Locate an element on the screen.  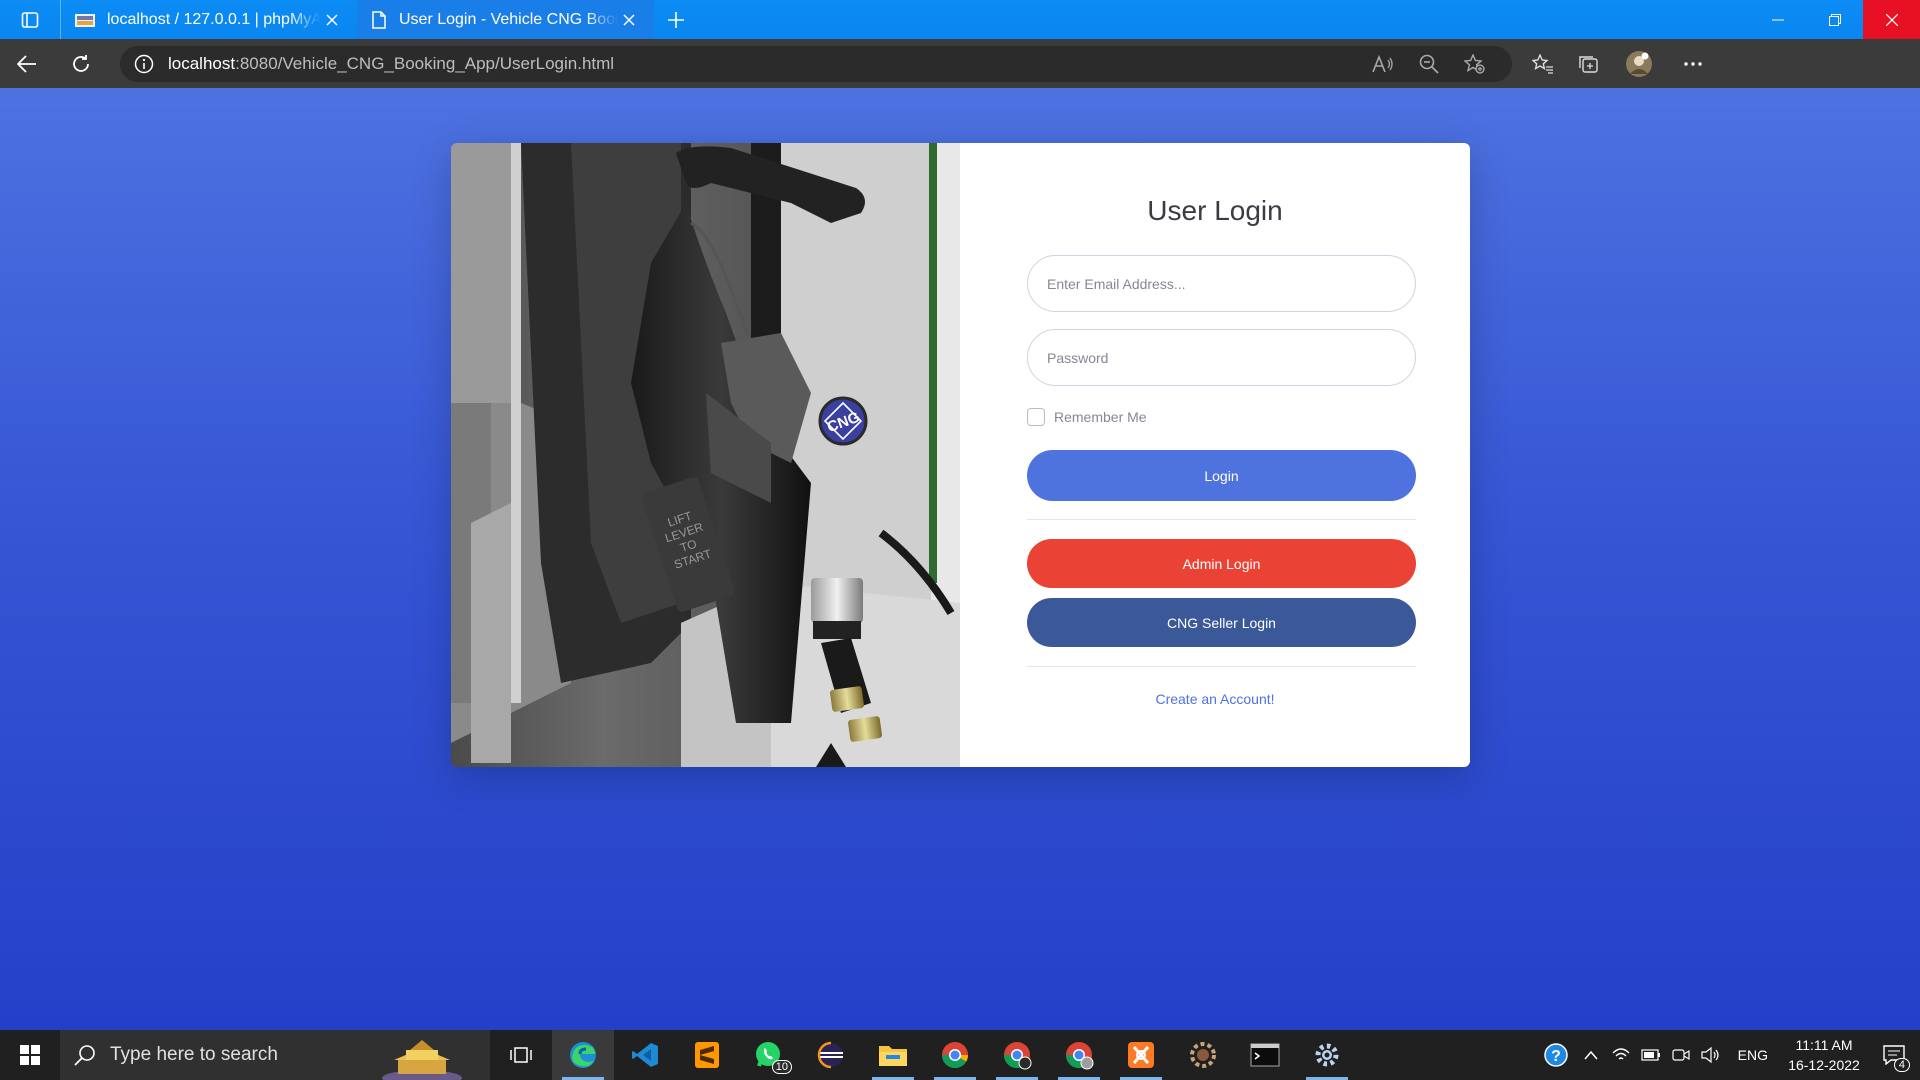
close-window-button is located at coordinates (1891, 19).